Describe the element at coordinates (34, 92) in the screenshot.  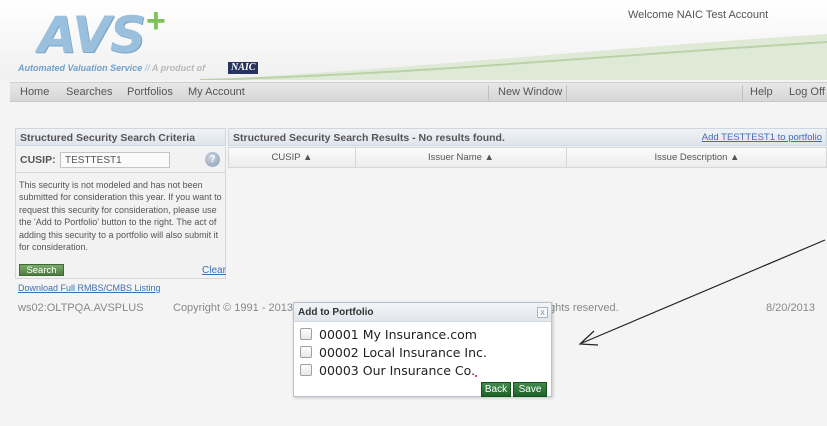
I see `nav-home: Home` at that location.